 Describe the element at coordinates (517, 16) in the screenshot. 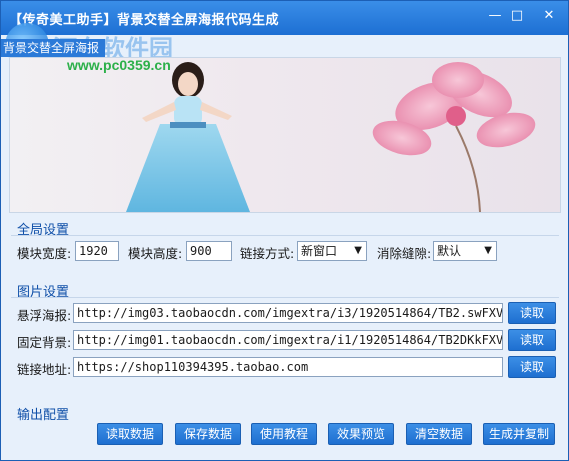

I see `maximize-button: □` at that location.